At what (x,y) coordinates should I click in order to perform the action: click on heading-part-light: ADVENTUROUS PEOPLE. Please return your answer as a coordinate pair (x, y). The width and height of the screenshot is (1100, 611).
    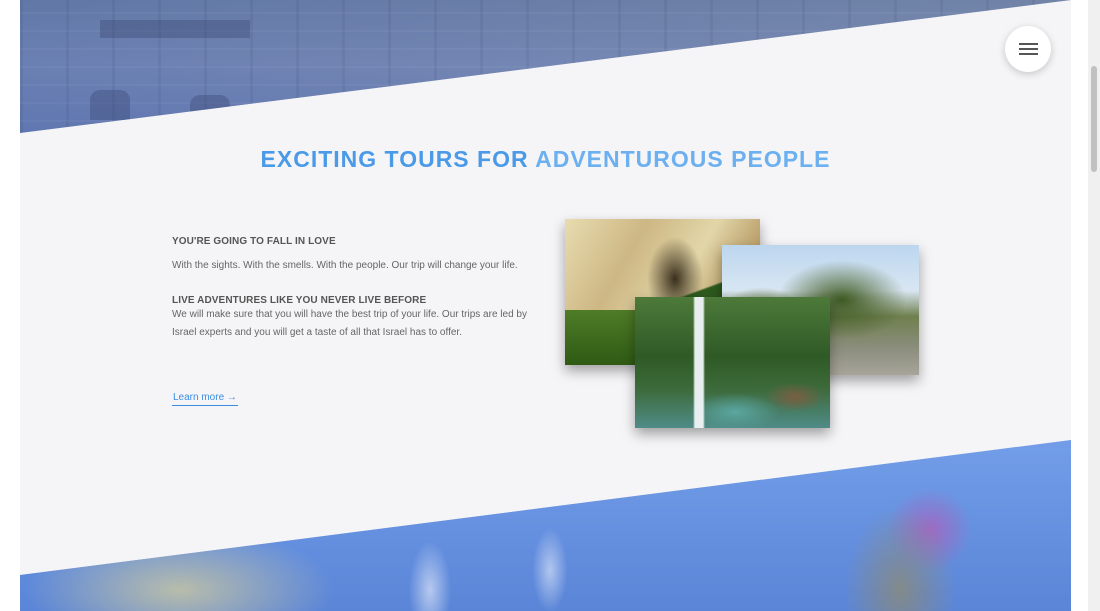
    Looking at the image, I should click on (683, 159).